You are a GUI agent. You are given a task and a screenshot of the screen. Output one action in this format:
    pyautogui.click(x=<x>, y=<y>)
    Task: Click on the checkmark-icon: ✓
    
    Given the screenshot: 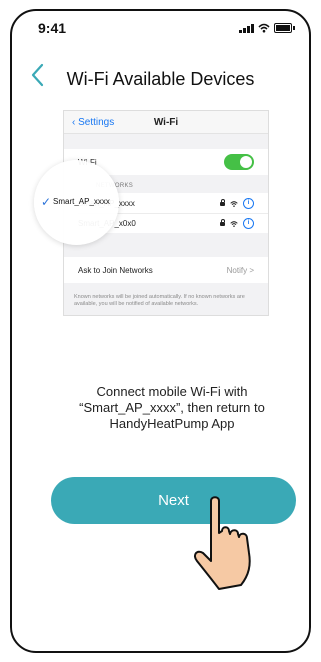 What is the action you would take?
    pyautogui.click(x=46, y=202)
    